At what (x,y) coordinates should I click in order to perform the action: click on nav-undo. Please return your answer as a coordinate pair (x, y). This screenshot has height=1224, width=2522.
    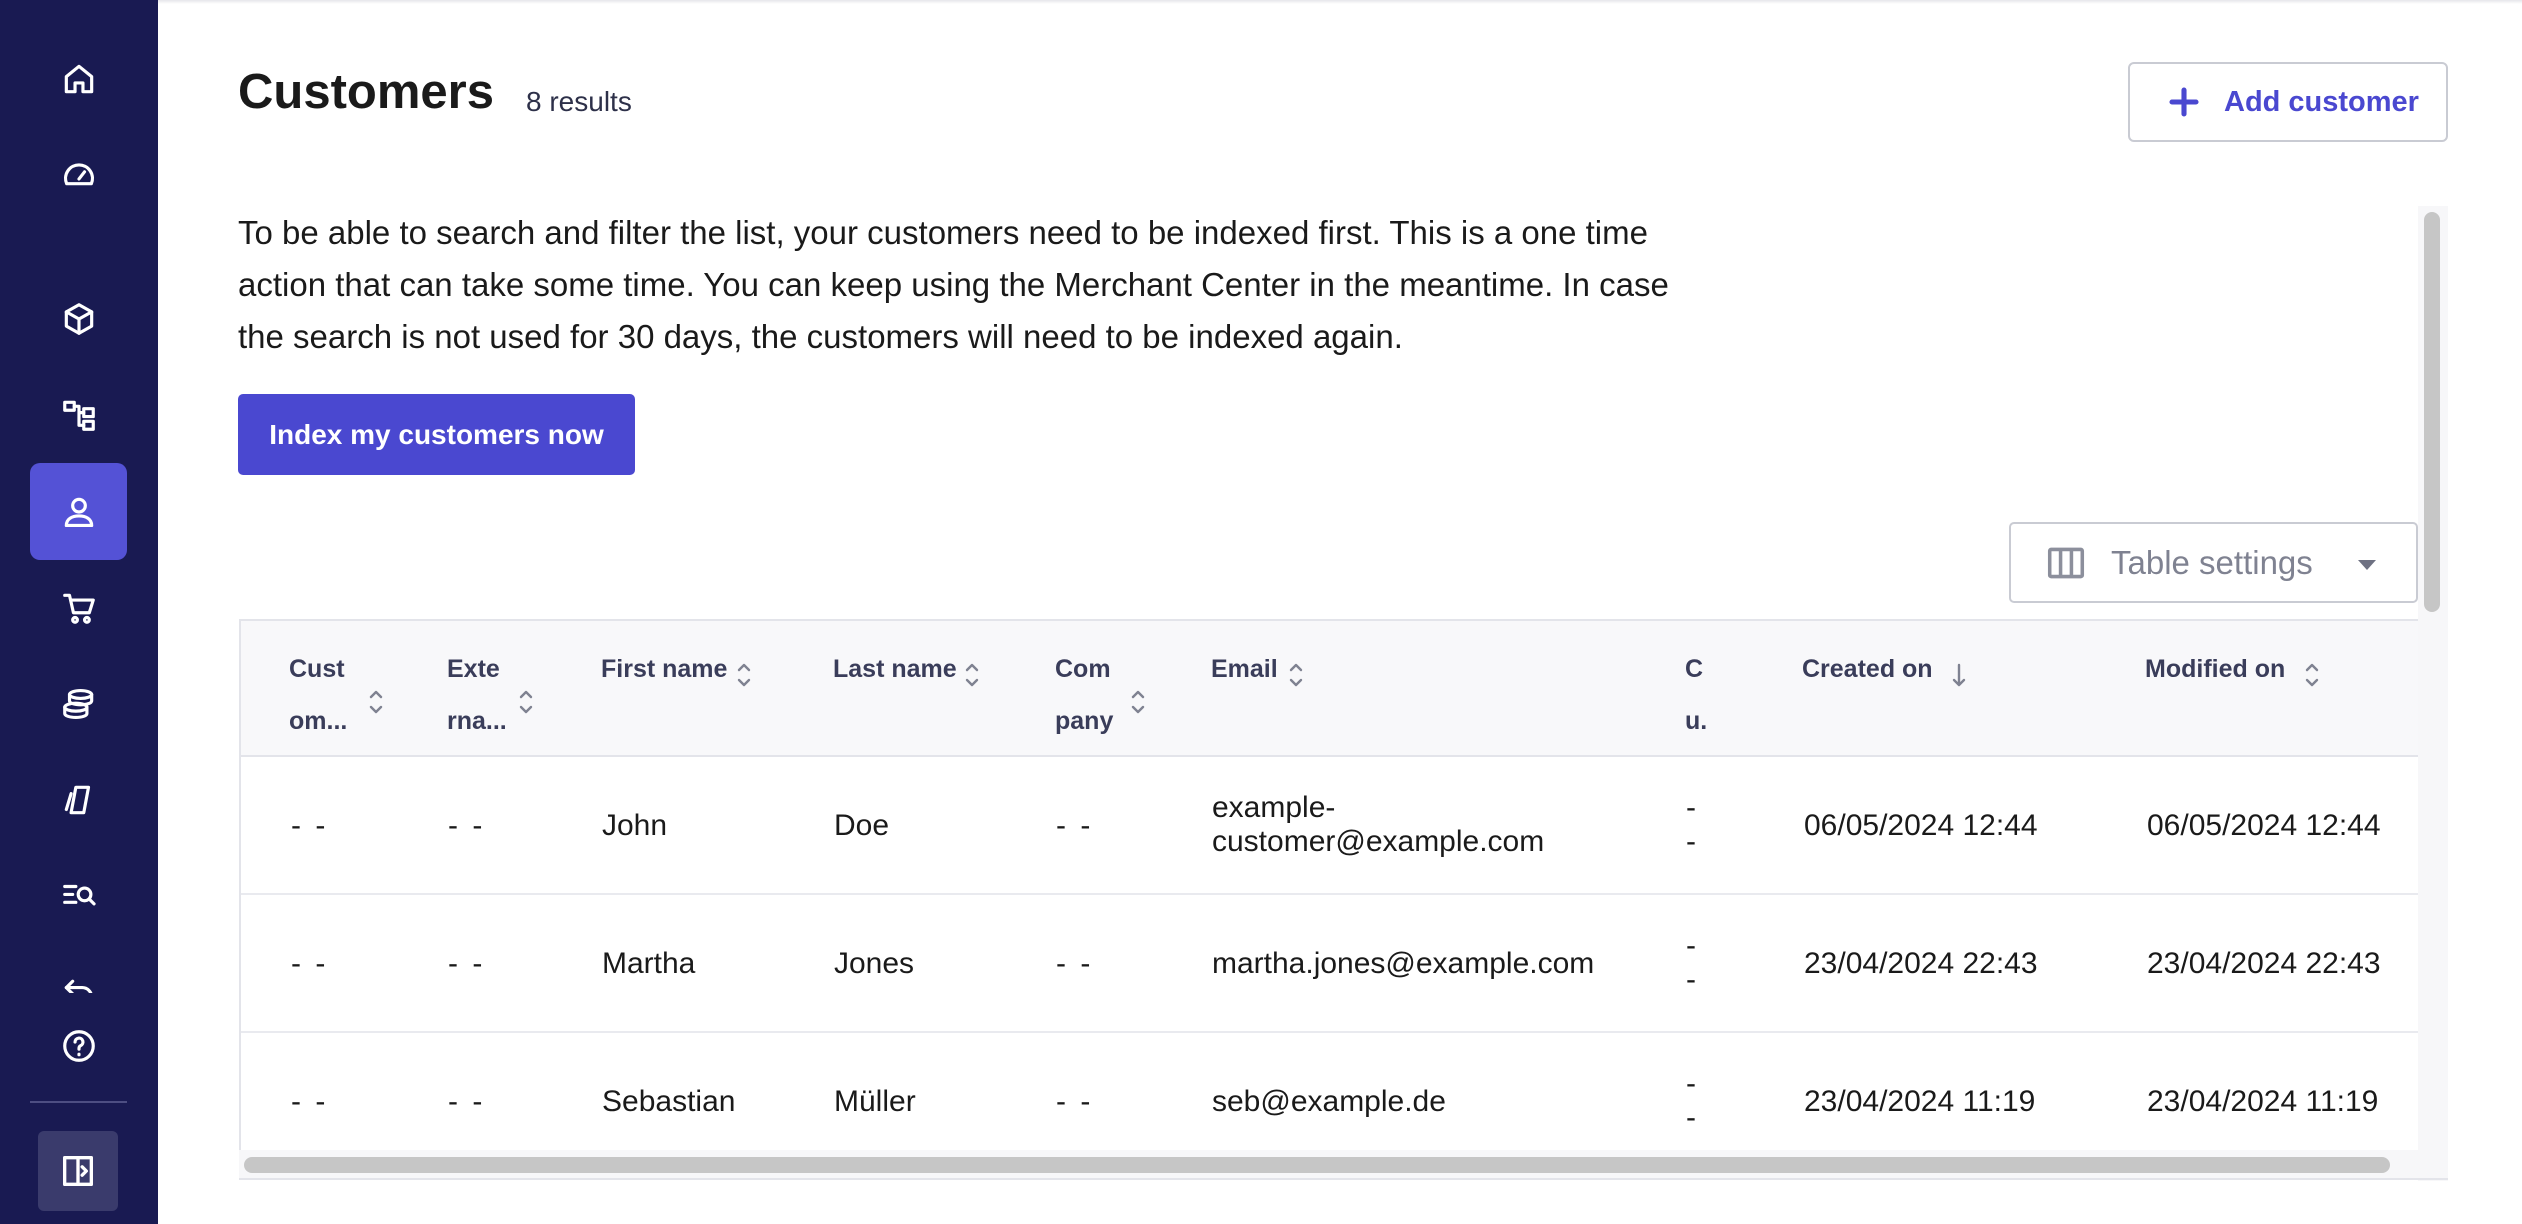
    Looking at the image, I should click on (78, 968).